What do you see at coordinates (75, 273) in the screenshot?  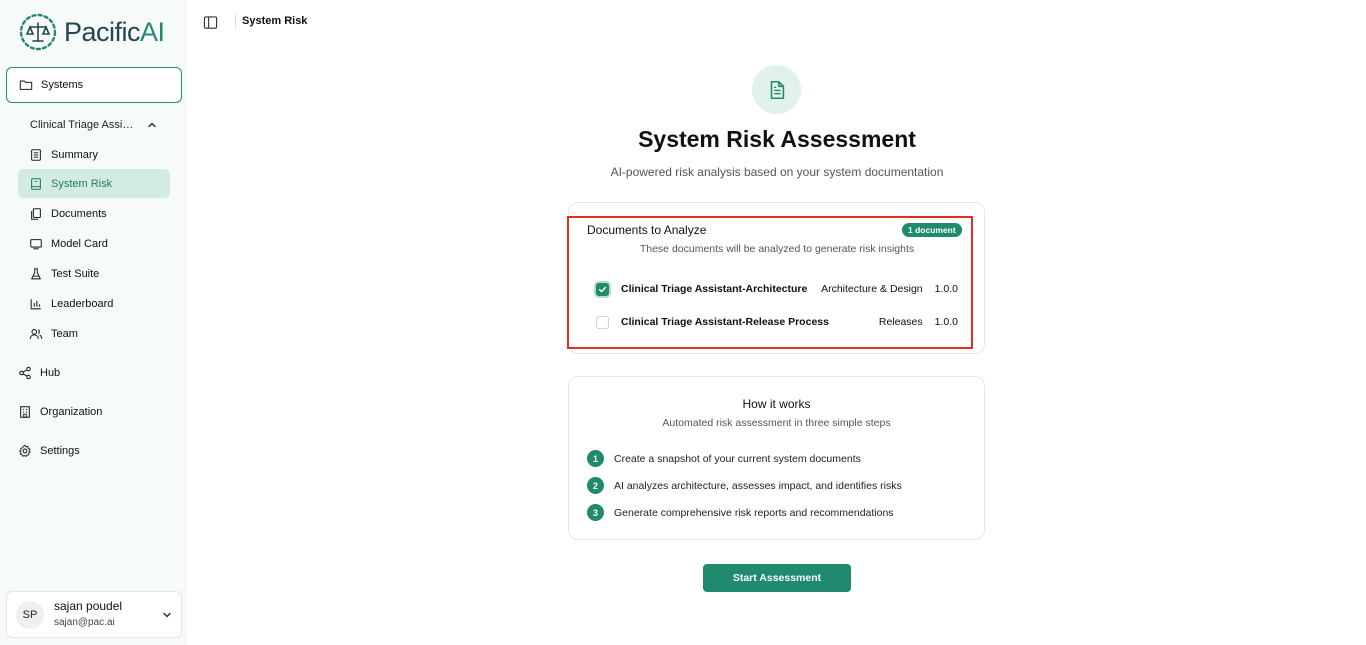 I see `sidebar-item-label: Test Suite` at bounding box center [75, 273].